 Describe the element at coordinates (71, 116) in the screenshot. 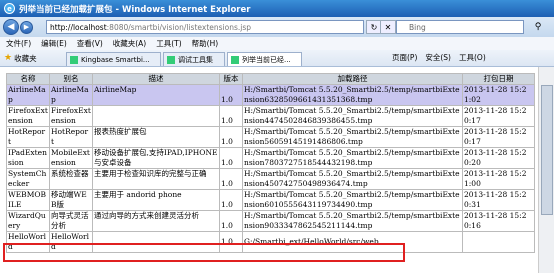

I see `cell-alias: FirefoxExtension` at that location.